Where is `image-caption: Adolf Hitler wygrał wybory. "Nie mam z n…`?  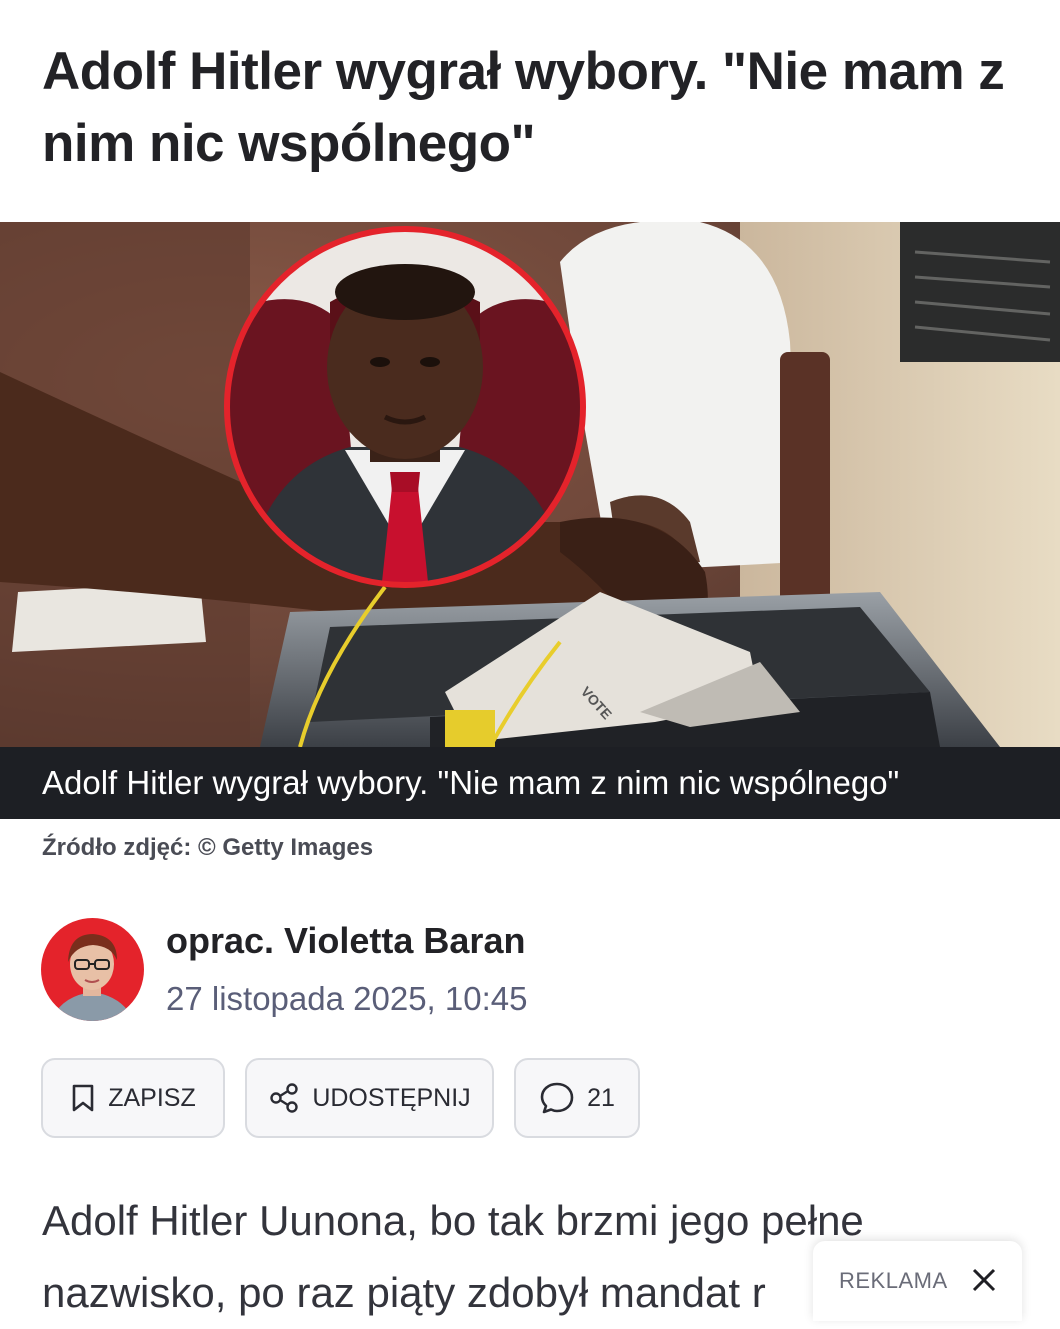 image-caption: Adolf Hitler wygrał wybory. "Nie mam z n… is located at coordinates (471, 782).